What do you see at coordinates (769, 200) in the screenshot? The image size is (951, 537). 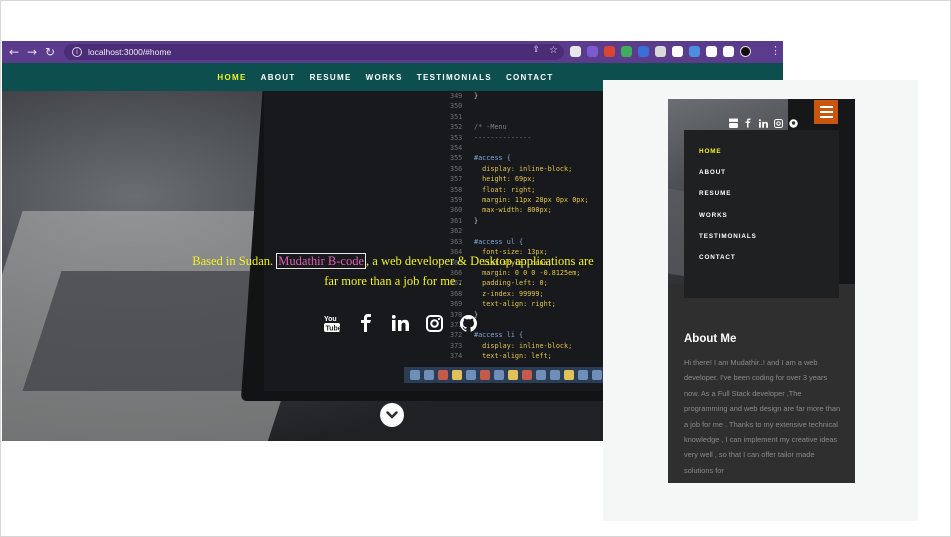 I see `mobile-menu-item-resume: RESUME` at bounding box center [769, 200].